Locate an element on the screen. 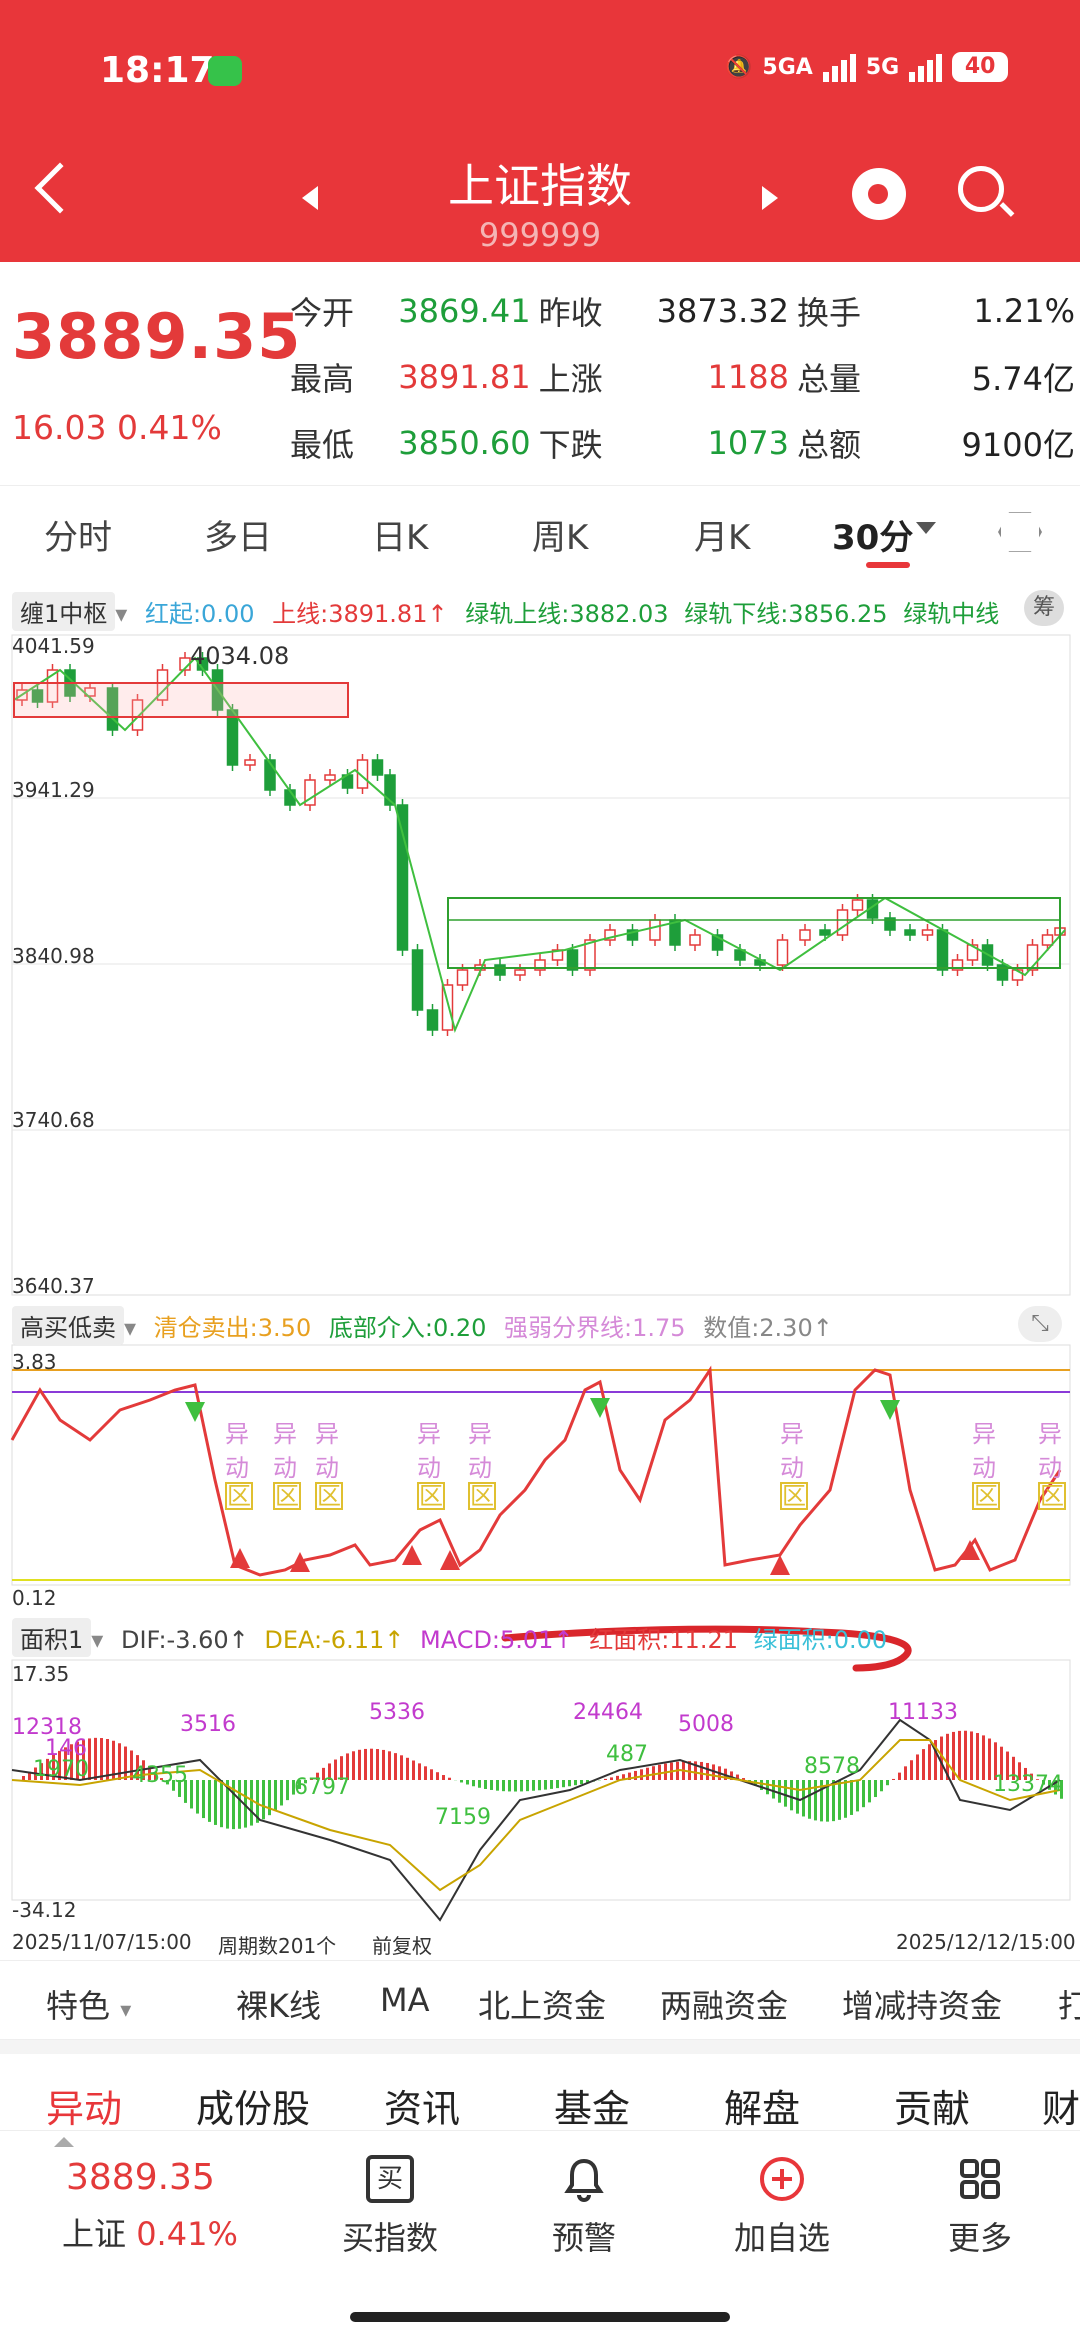  back-arrow-icon is located at coordinates (60, 188).